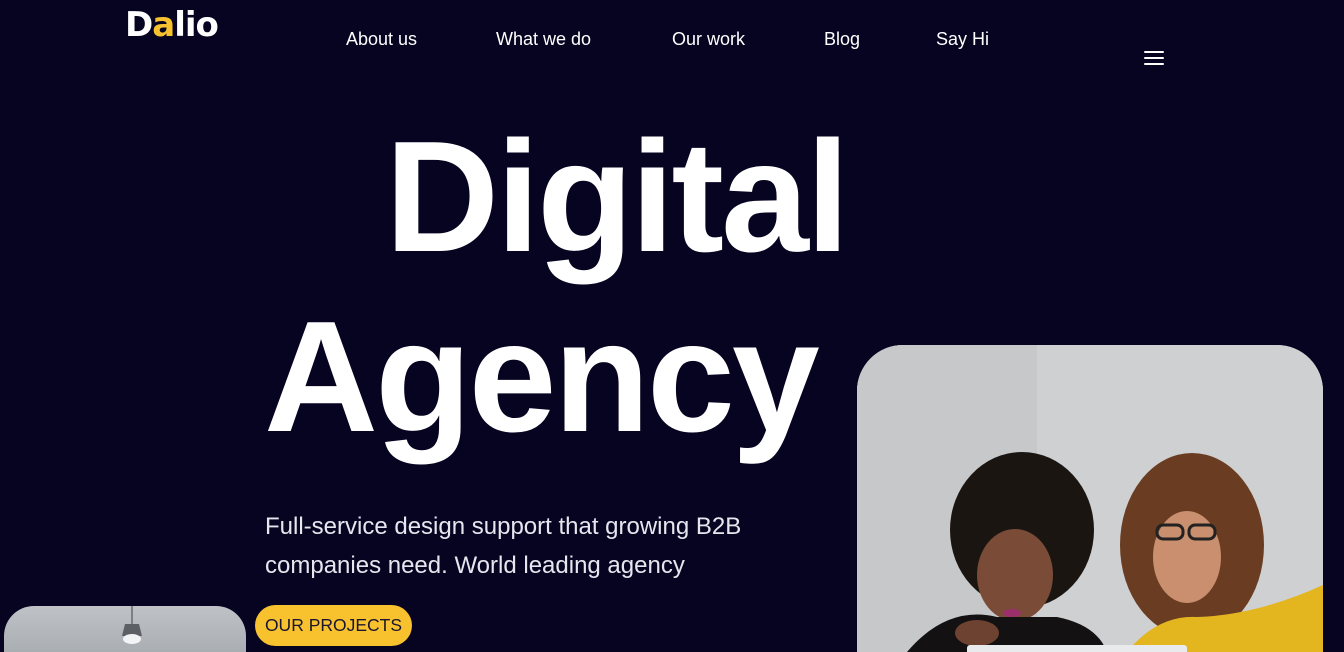 The width and height of the screenshot is (1344, 652). I want to click on nav-what-we-do: What we do, so click(543, 39).